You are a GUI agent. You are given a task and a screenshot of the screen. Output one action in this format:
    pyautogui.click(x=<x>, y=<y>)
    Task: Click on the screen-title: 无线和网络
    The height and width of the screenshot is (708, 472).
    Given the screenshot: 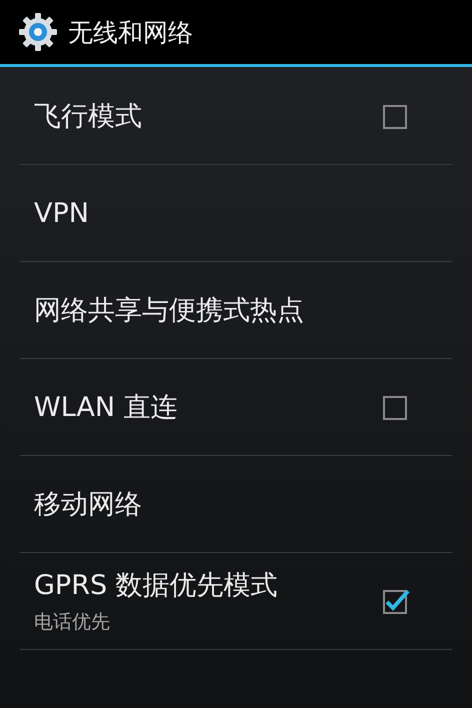 What is the action you would take?
    pyautogui.click(x=130, y=32)
    